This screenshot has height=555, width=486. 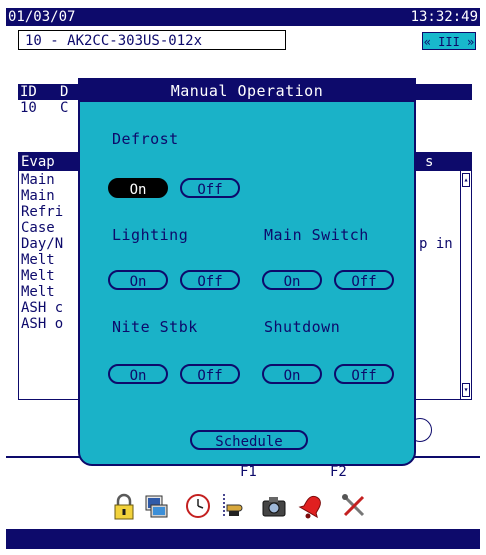 What do you see at coordinates (243, 539) in the screenshot?
I see `bottom-bar` at bounding box center [243, 539].